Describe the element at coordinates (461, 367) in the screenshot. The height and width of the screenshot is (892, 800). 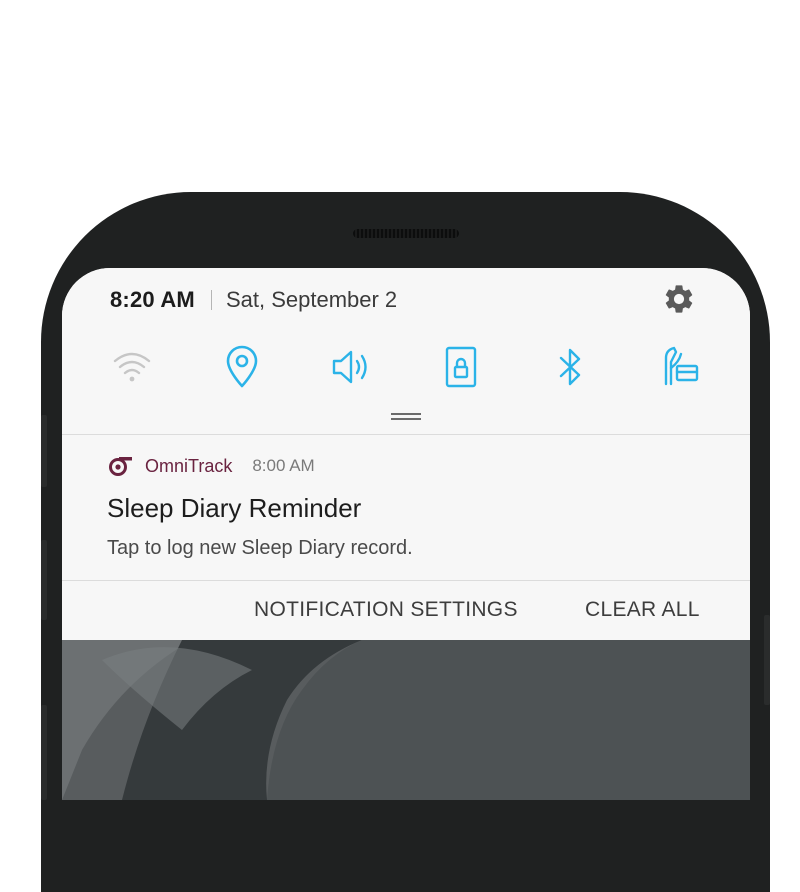
I see `lock-rotation-icon` at that location.